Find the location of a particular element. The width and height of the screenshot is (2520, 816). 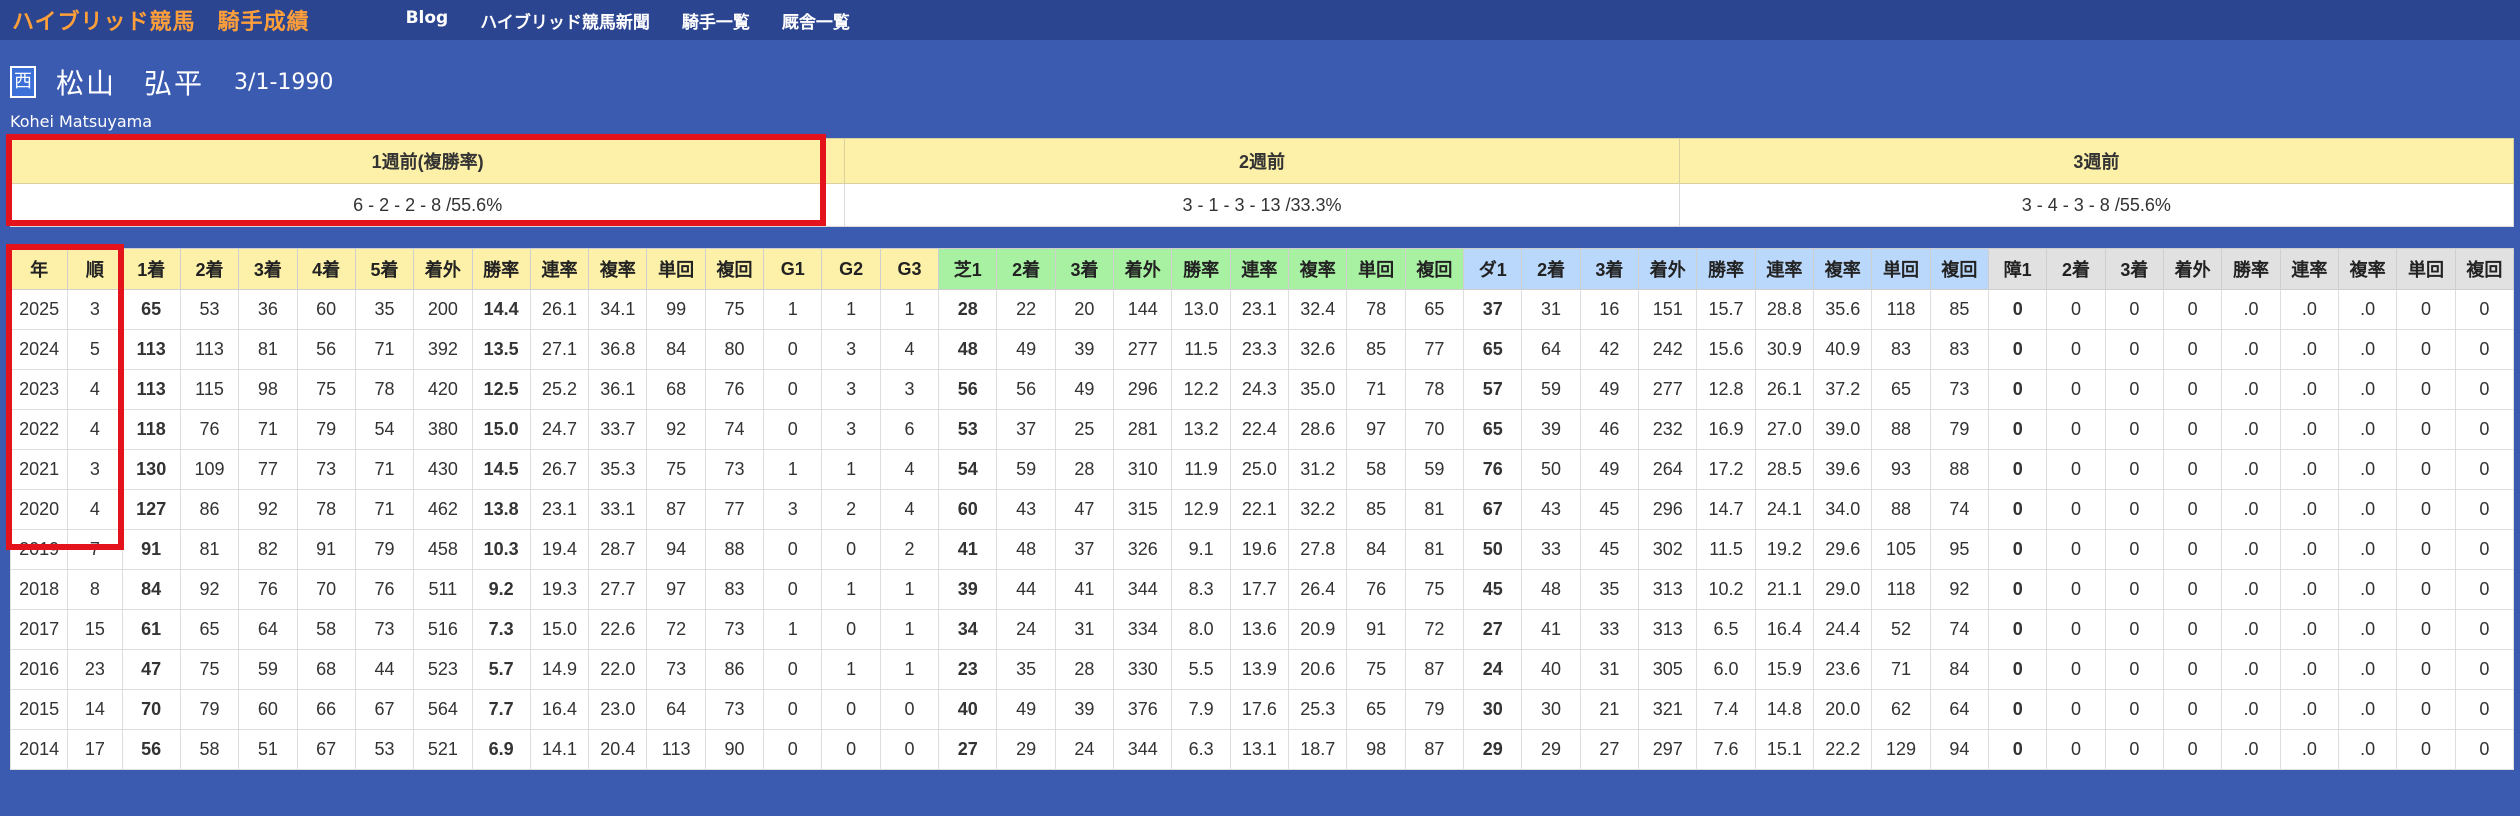

stats-cell: 53 is located at coordinates (968, 429).